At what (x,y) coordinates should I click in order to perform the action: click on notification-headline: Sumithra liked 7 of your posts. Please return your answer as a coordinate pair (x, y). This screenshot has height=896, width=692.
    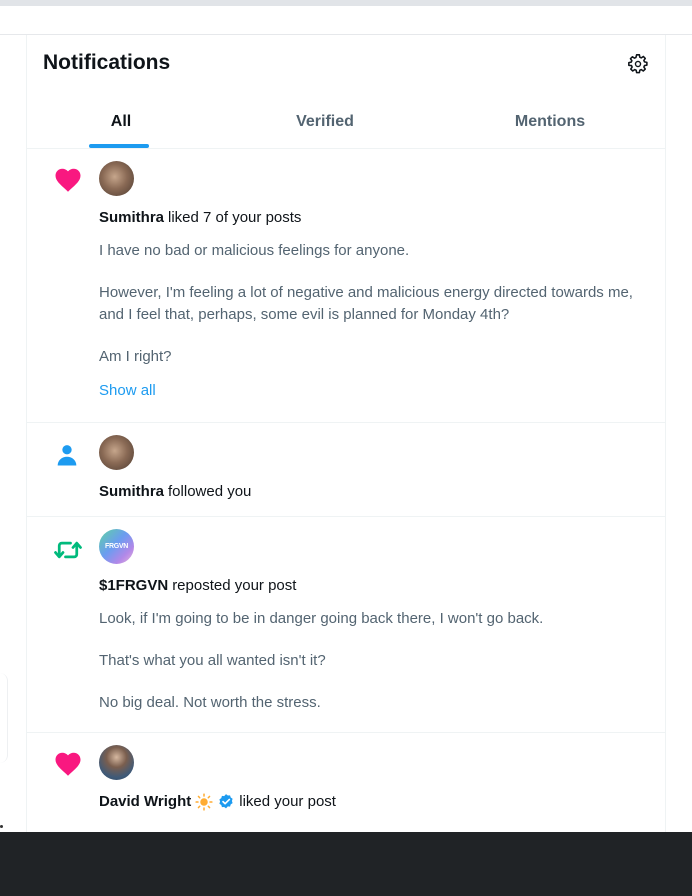
    Looking at the image, I should click on (374, 218).